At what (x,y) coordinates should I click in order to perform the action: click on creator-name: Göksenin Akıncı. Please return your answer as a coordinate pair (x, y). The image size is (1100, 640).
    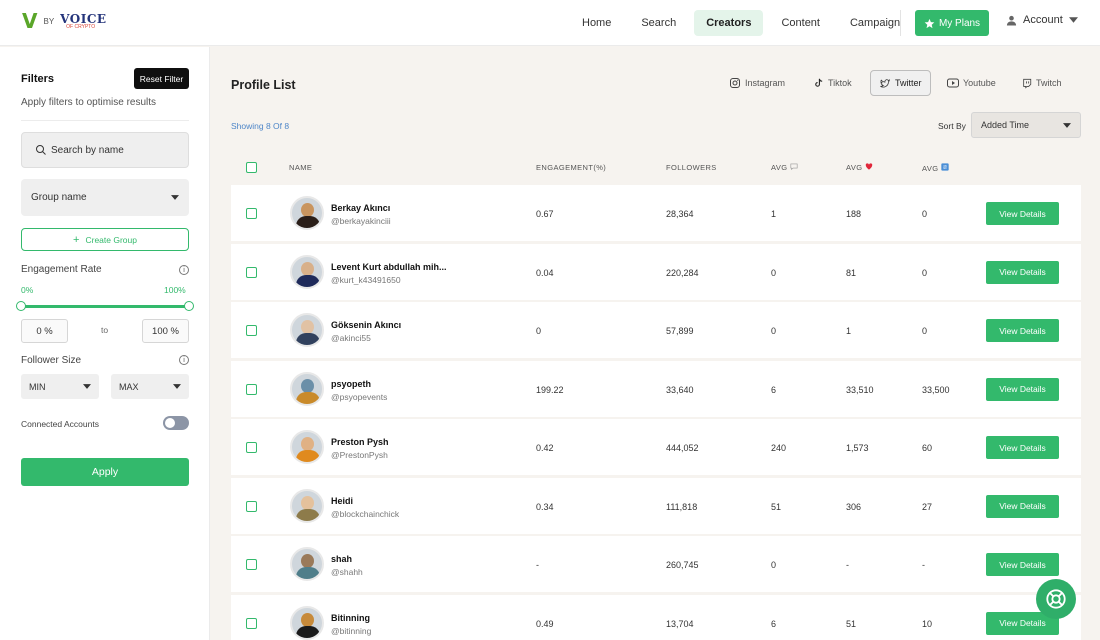
    Looking at the image, I should click on (366, 325).